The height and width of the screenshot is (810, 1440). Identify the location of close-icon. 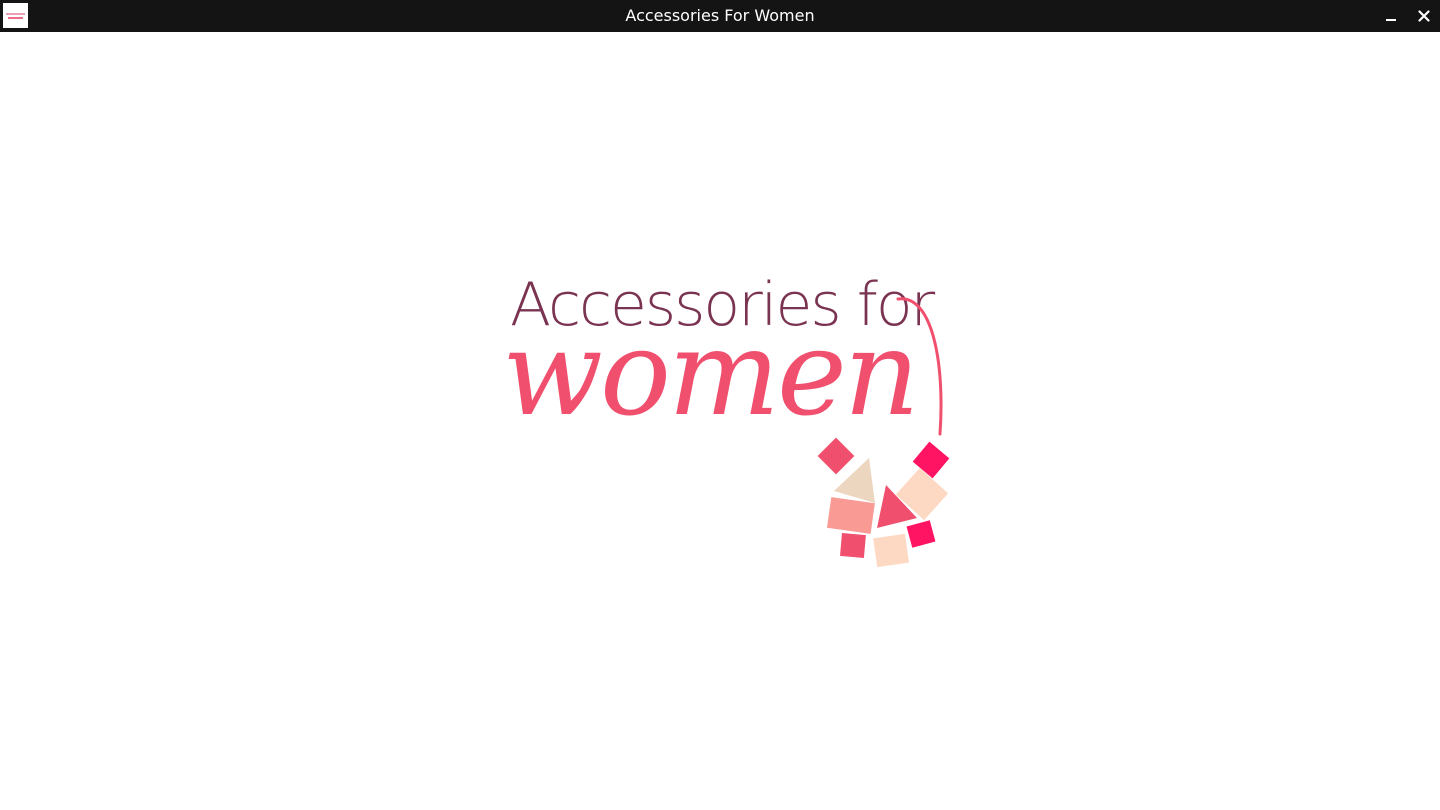
(1424, 16).